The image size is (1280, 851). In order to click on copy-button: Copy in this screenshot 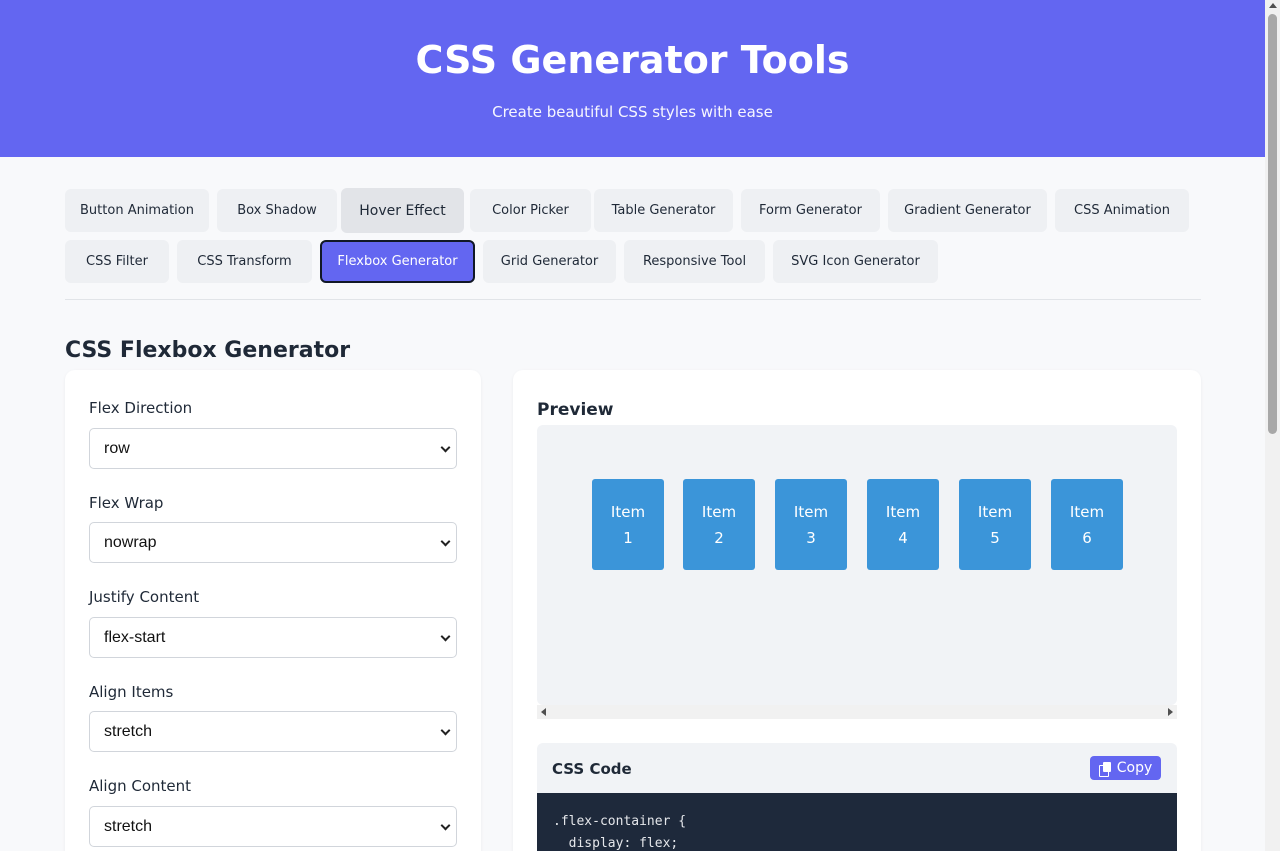, I will do `click(1125, 768)`.